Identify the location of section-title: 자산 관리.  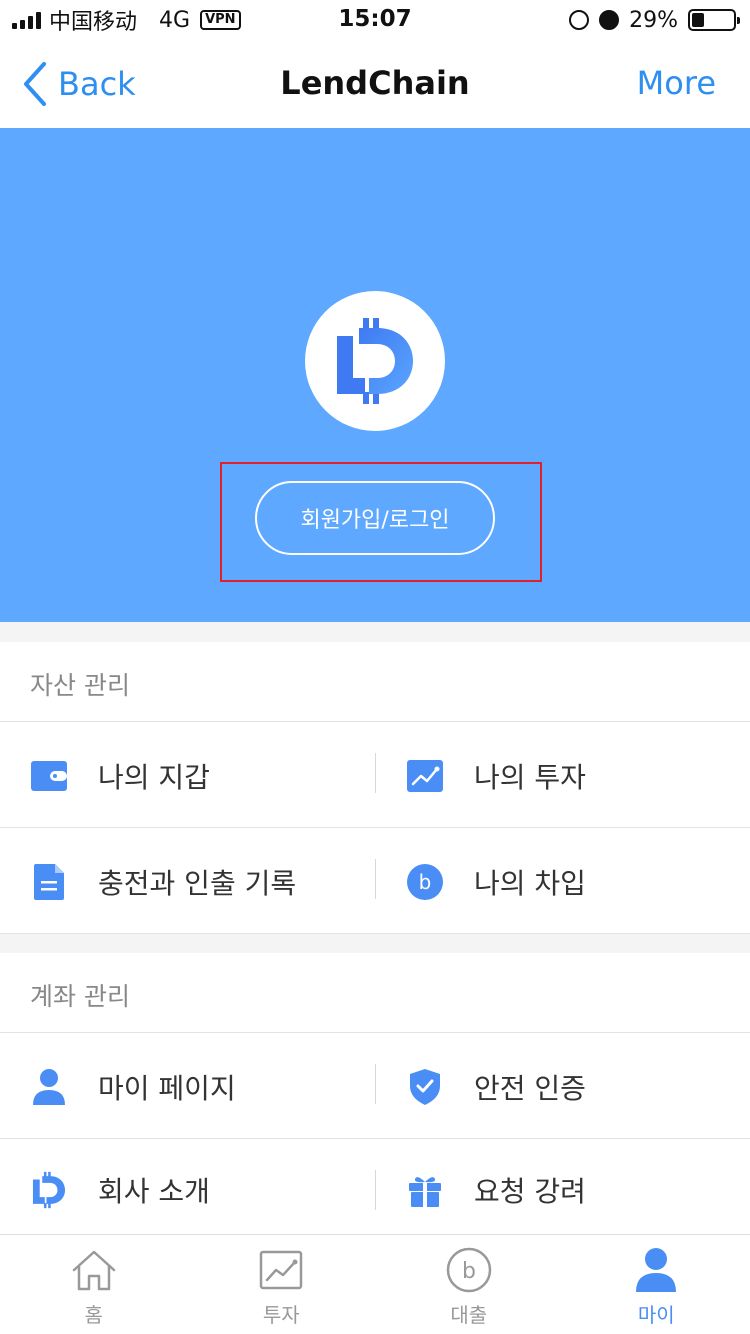
(80, 685).